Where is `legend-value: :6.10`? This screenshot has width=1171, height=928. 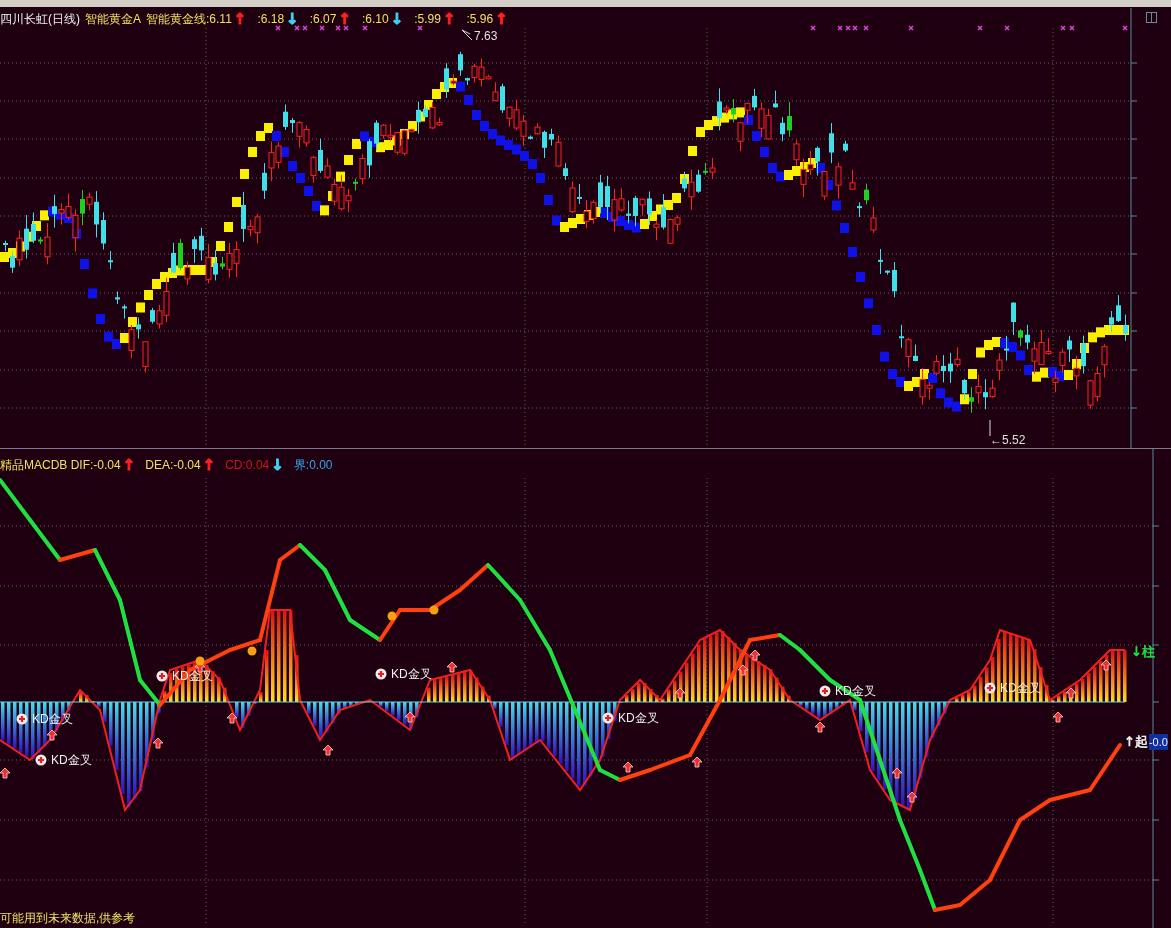 legend-value: :6.10 is located at coordinates (375, 19).